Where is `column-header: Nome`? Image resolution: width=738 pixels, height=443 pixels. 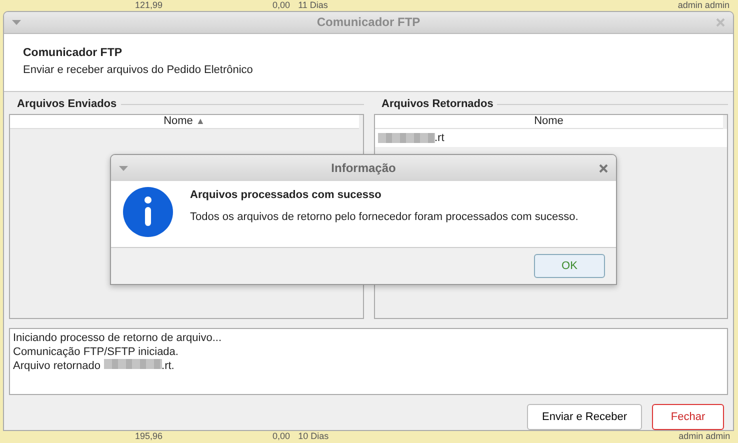
column-header: Nome is located at coordinates (548, 121).